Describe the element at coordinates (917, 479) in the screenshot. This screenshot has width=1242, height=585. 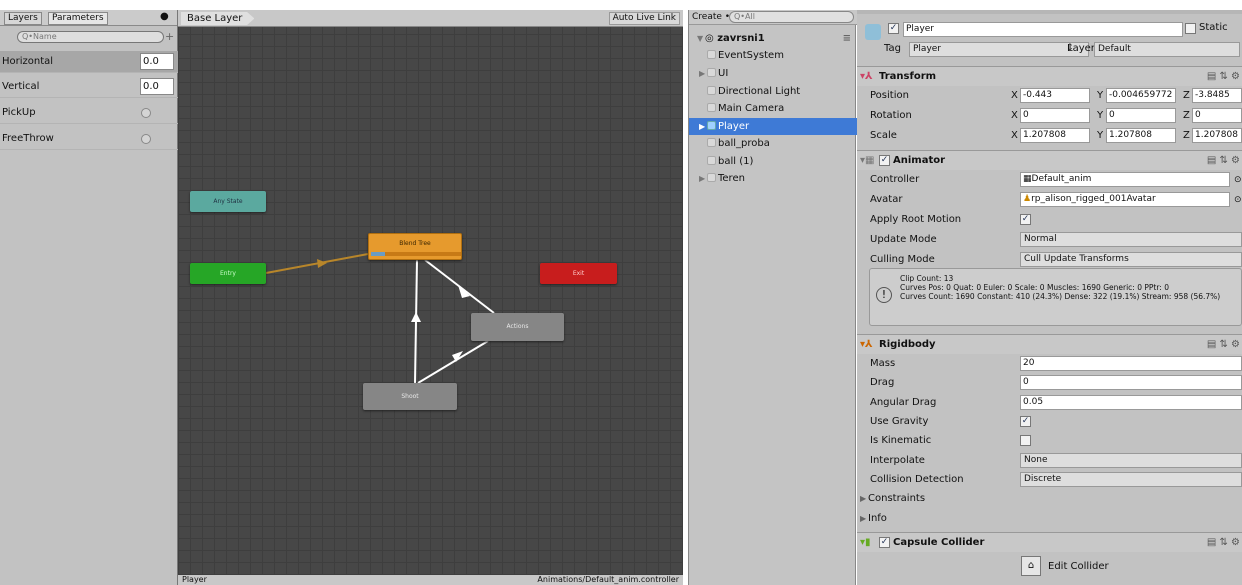
I see `field-label: Collision Detection` at that location.